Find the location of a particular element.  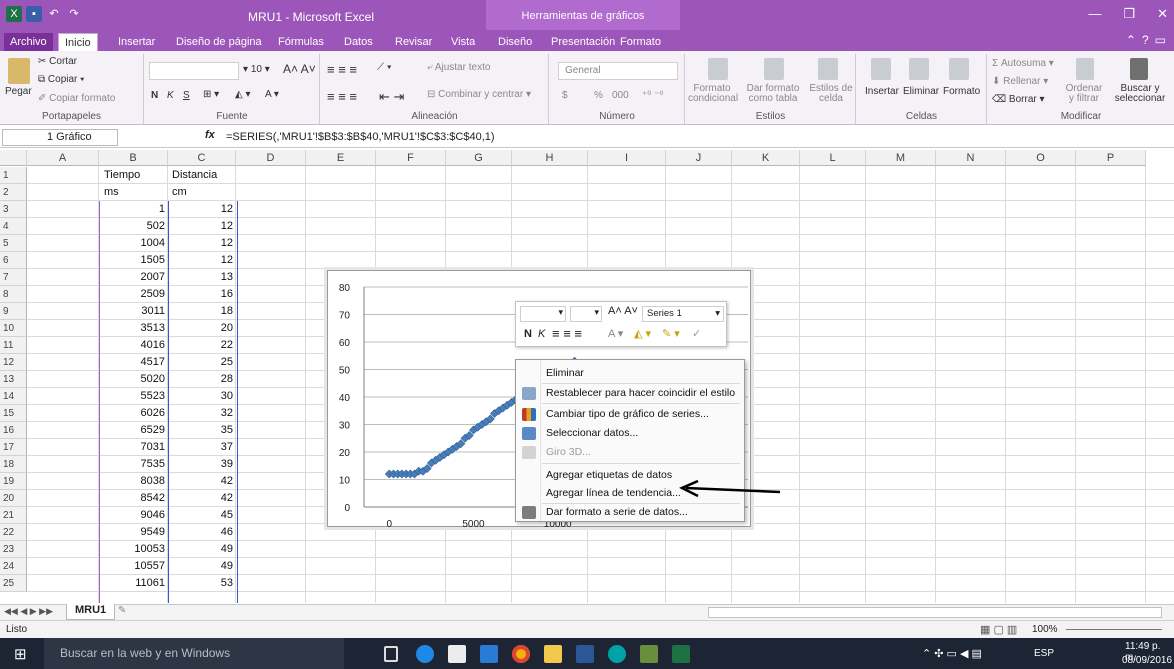

borders-icon: ⊞ ▾ is located at coordinates (211, 94).